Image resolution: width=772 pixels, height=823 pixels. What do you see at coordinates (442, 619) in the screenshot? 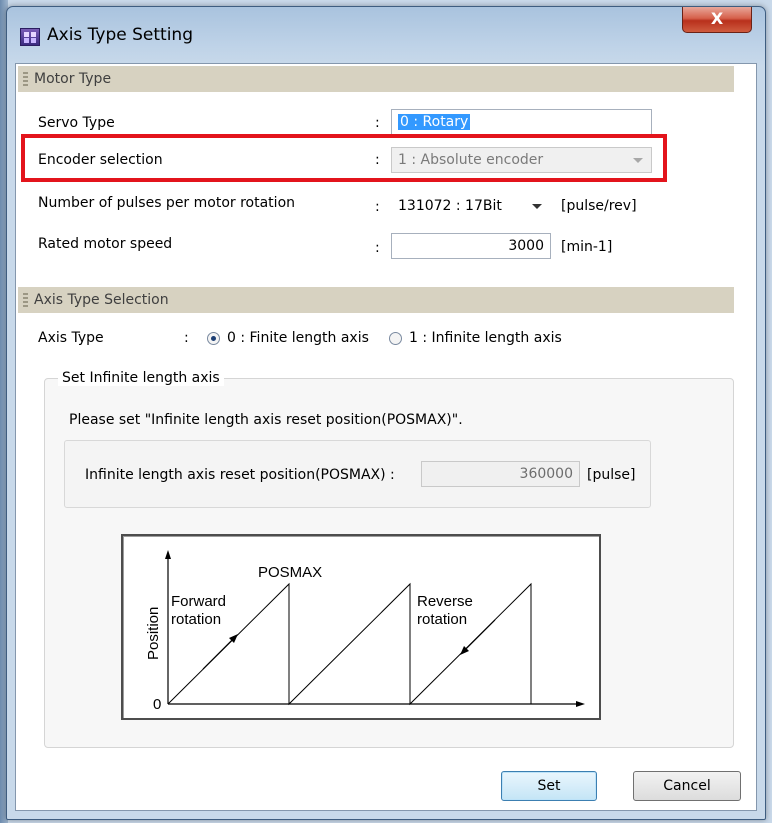
I see `reverse-text-2: rotation` at bounding box center [442, 619].